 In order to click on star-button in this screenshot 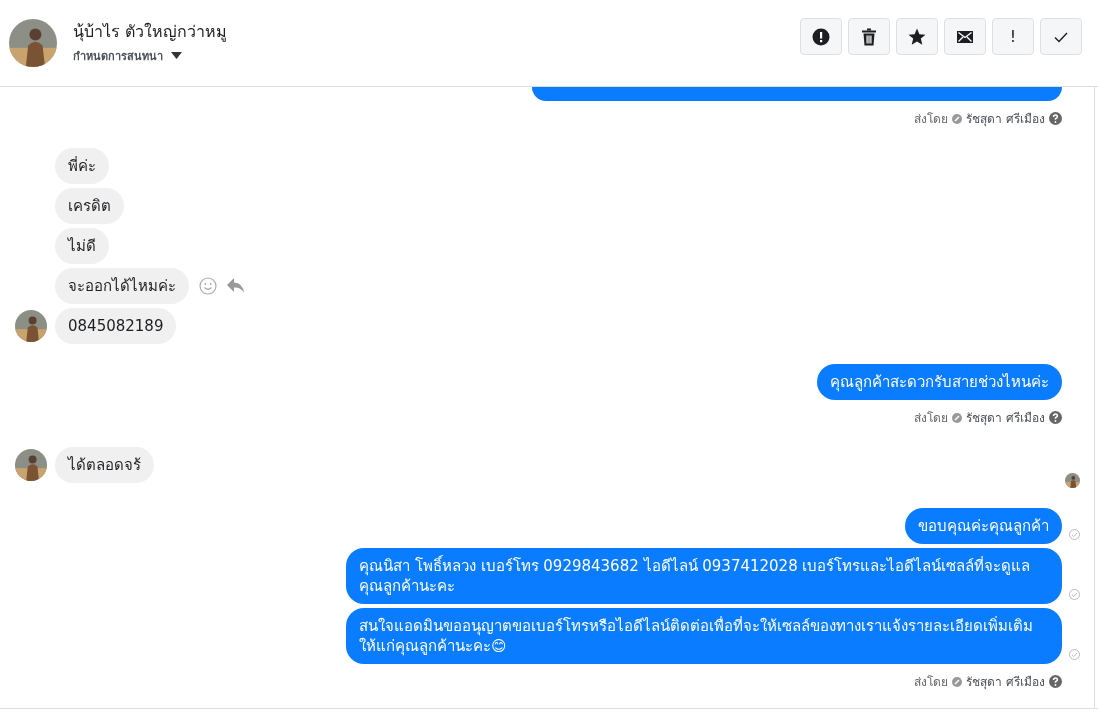, I will do `click(917, 36)`.